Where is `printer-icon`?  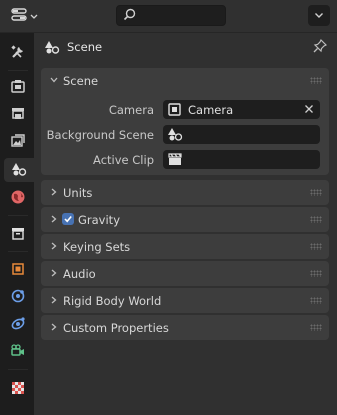 printer-icon is located at coordinates (18, 114).